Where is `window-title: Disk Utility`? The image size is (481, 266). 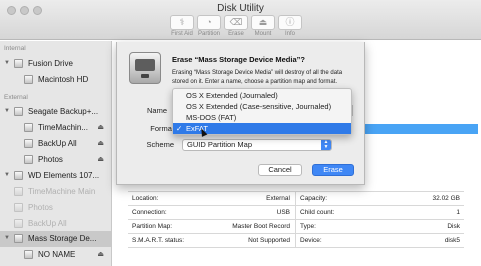 window-title: Disk Utility is located at coordinates (240, 8).